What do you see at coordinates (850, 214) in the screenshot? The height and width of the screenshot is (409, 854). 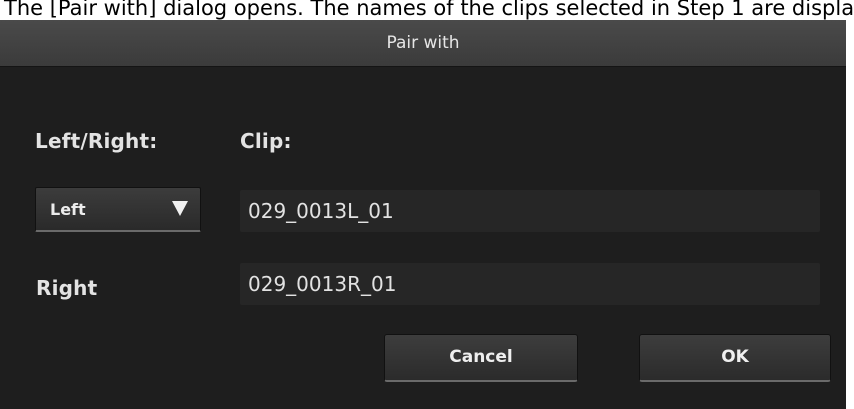 I see `page-margin` at bounding box center [850, 214].